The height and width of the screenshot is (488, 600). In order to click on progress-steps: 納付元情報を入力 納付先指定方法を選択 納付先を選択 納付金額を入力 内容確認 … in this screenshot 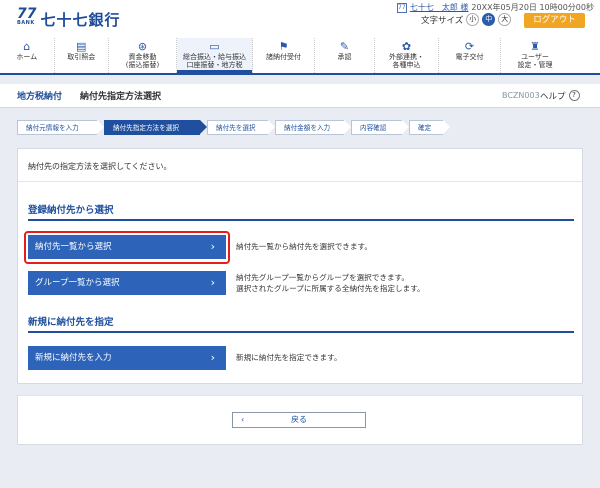, I will do `click(233, 127)`.